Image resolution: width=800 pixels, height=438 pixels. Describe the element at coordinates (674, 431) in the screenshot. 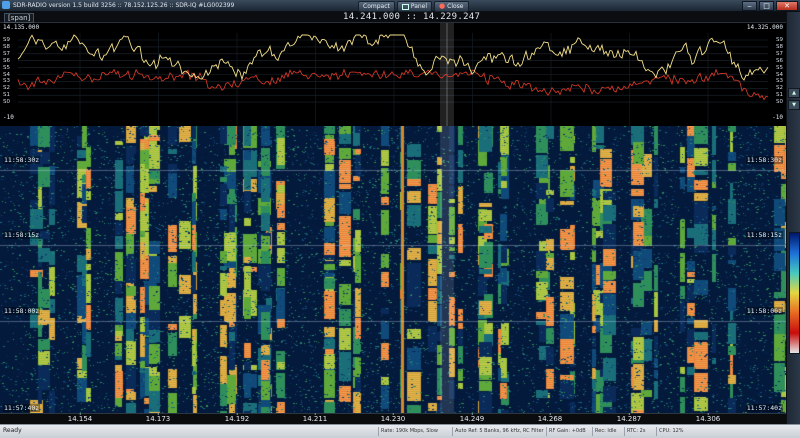

I see `status-segment: CPU: 12%` at that location.